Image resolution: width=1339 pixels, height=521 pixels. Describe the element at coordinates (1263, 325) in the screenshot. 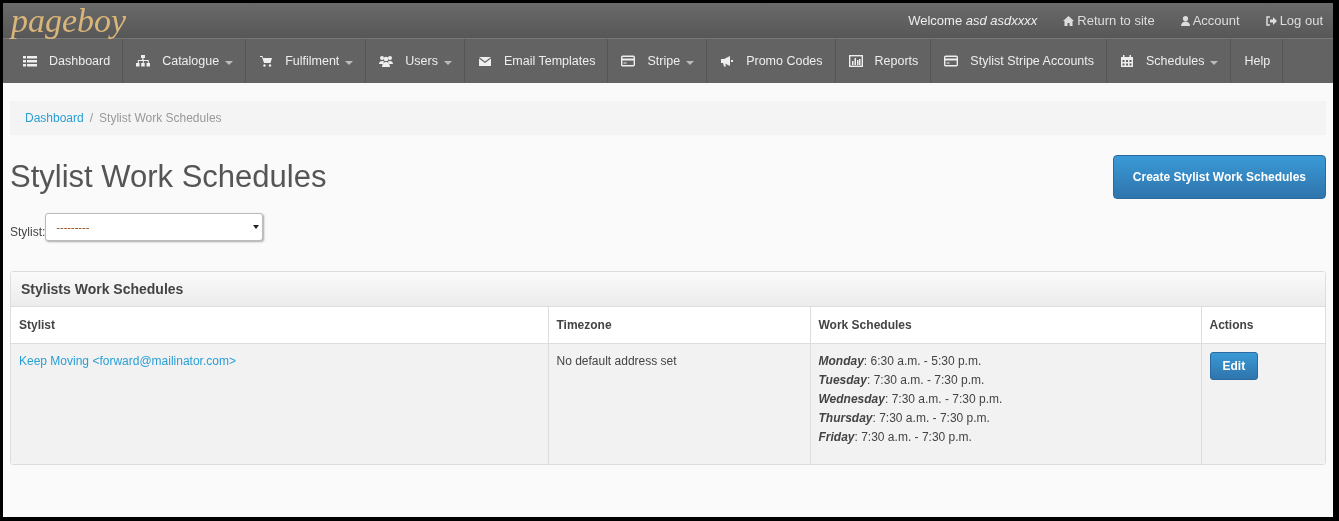

I see `column-header: Actions` at that location.